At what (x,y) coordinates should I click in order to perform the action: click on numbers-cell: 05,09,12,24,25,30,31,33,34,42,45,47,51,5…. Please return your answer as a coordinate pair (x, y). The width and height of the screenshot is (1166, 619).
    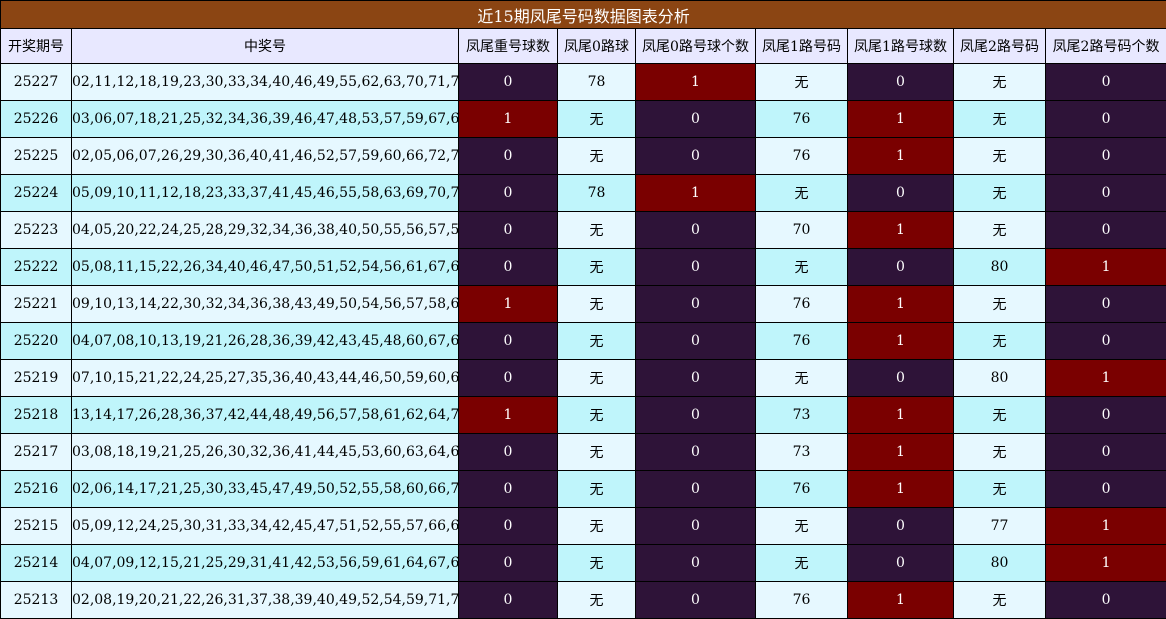
    Looking at the image, I should click on (265, 526).